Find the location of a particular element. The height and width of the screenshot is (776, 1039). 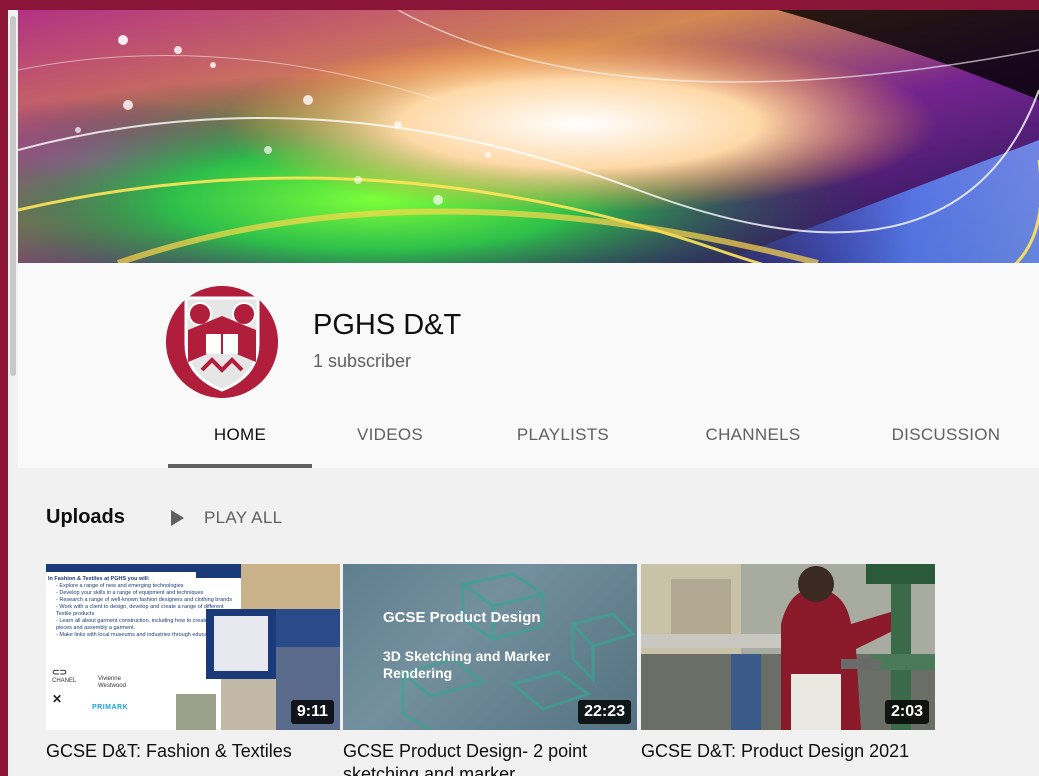

thumbnail-title: GCSE Product Design is located at coordinates (462, 617).